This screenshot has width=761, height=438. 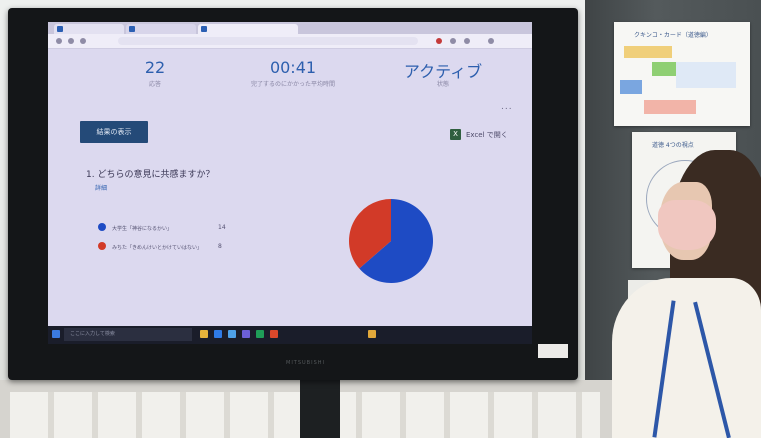 What do you see at coordinates (246, 334) in the screenshot?
I see `teams-icon` at bounding box center [246, 334].